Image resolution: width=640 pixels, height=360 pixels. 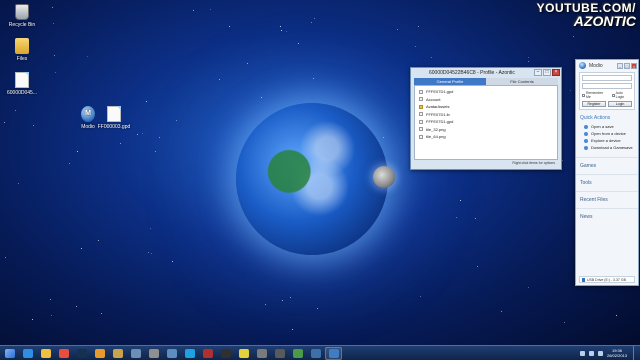 I want to click on quick-action-label: Explore a device, so click(x=606, y=140).